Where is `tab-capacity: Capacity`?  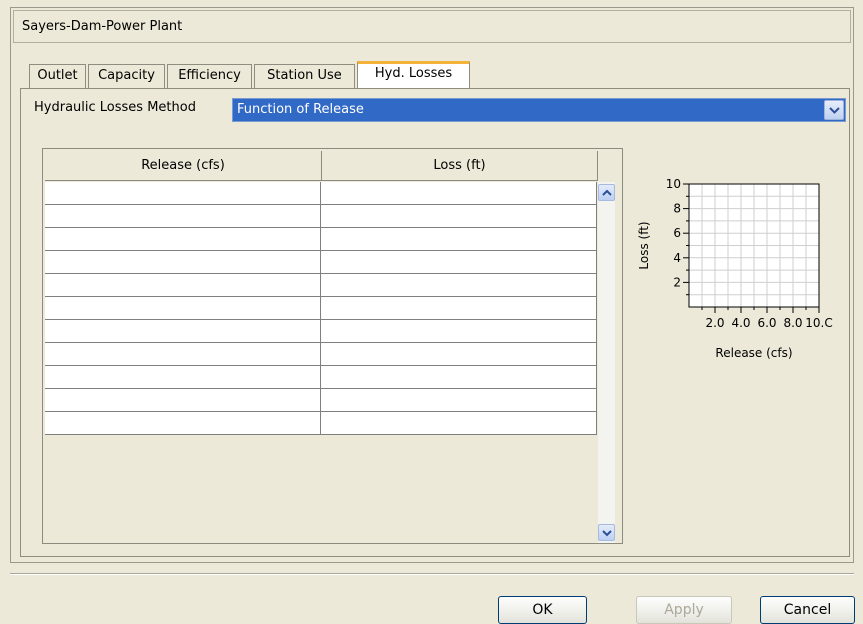 tab-capacity: Capacity is located at coordinates (126, 76).